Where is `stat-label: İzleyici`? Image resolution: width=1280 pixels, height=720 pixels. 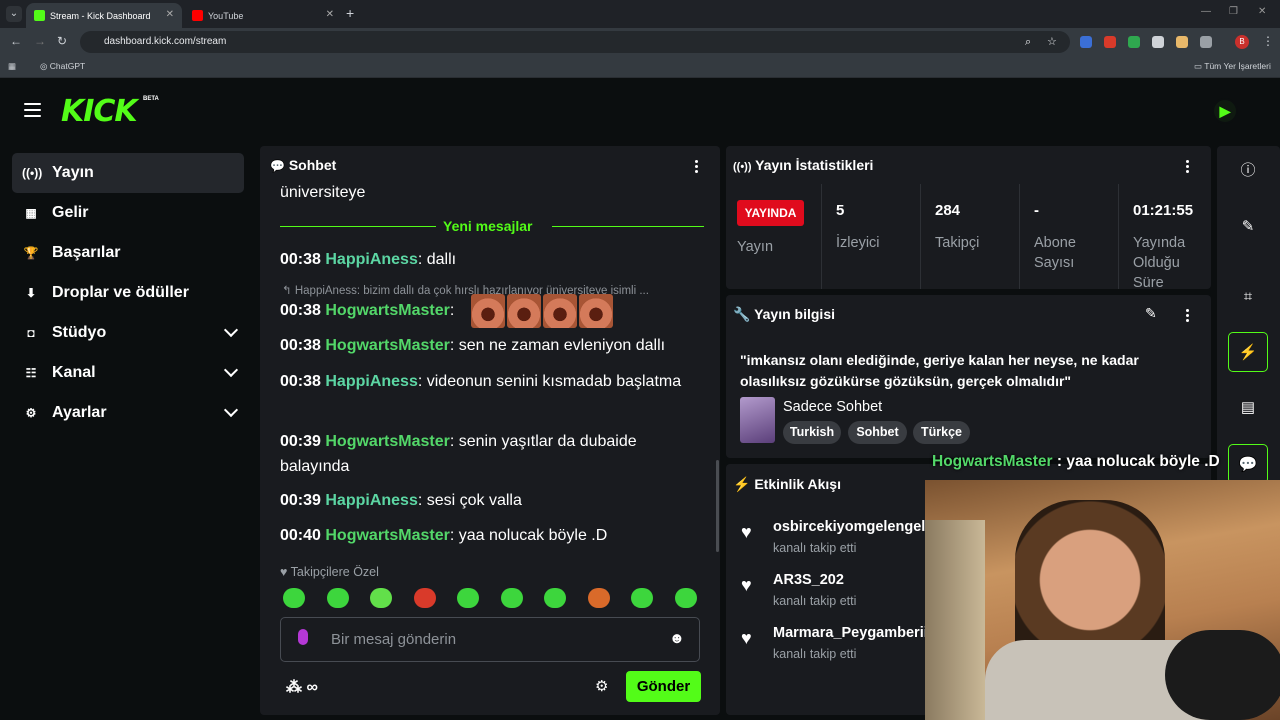
stat-label: İzleyici is located at coordinates (858, 243).